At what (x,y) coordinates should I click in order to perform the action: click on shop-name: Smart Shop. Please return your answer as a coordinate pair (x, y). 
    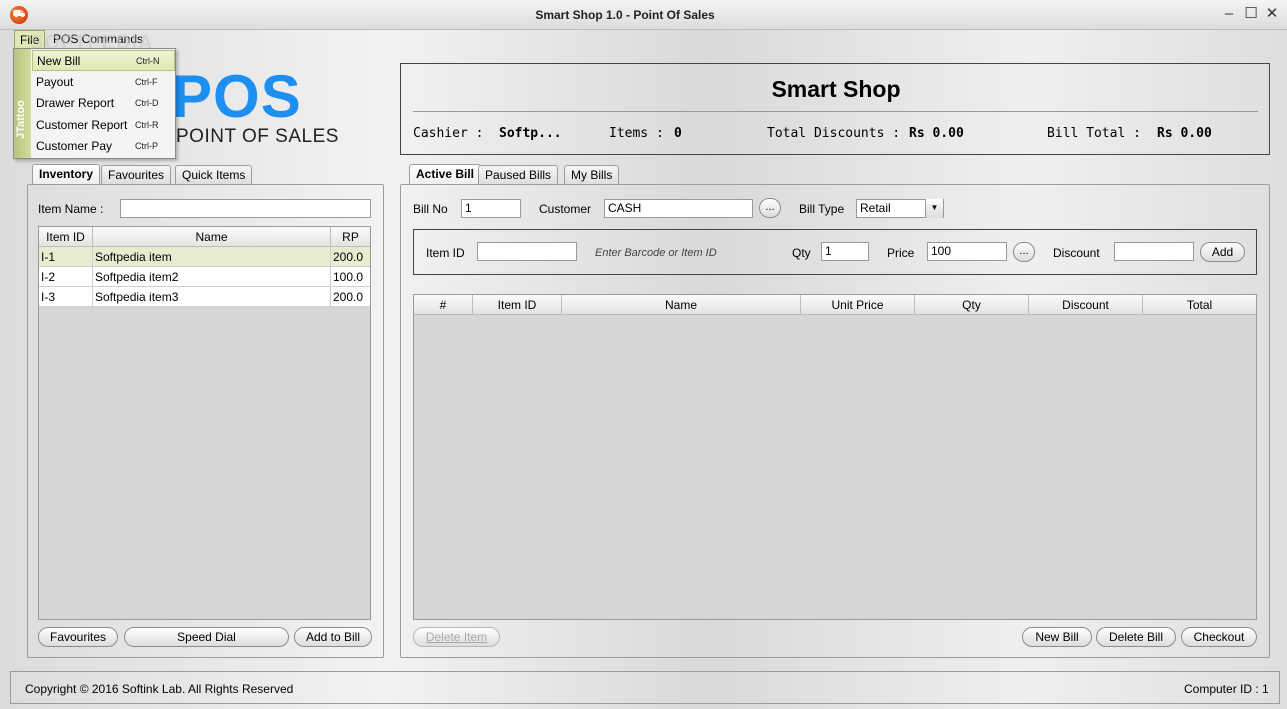
    Looking at the image, I should click on (836, 89).